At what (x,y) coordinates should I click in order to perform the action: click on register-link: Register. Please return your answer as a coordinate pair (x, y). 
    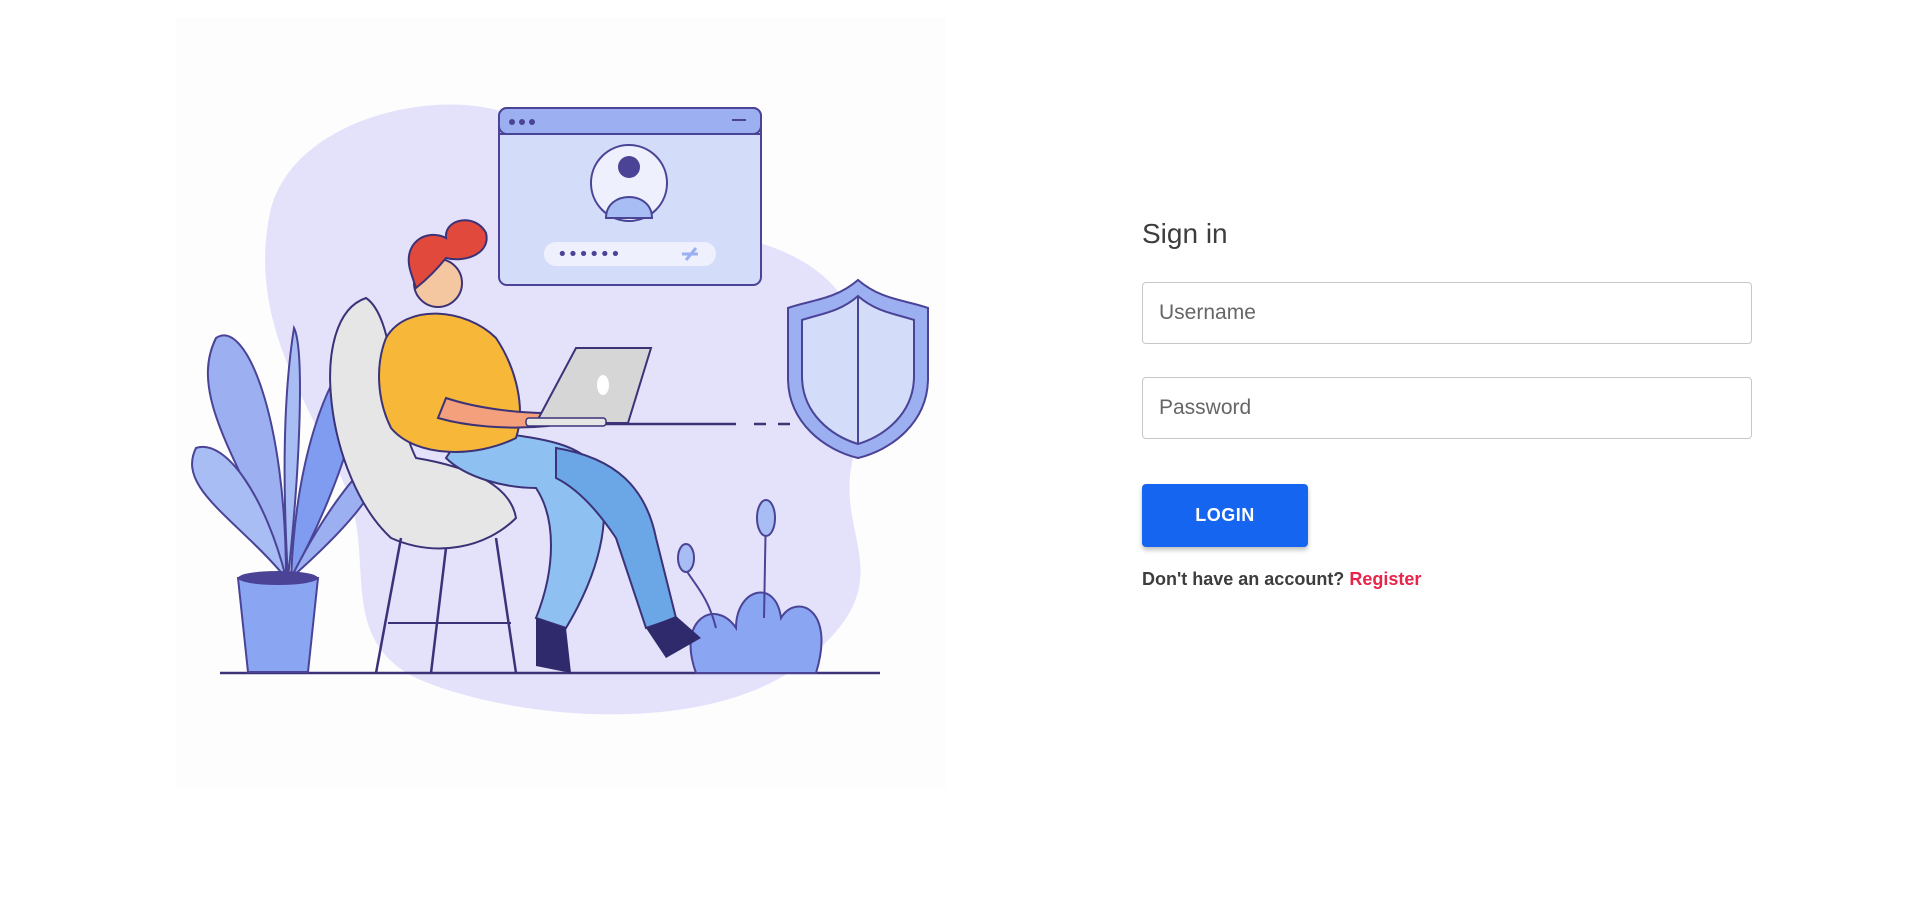
    Looking at the image, I should click on (1385, 579).